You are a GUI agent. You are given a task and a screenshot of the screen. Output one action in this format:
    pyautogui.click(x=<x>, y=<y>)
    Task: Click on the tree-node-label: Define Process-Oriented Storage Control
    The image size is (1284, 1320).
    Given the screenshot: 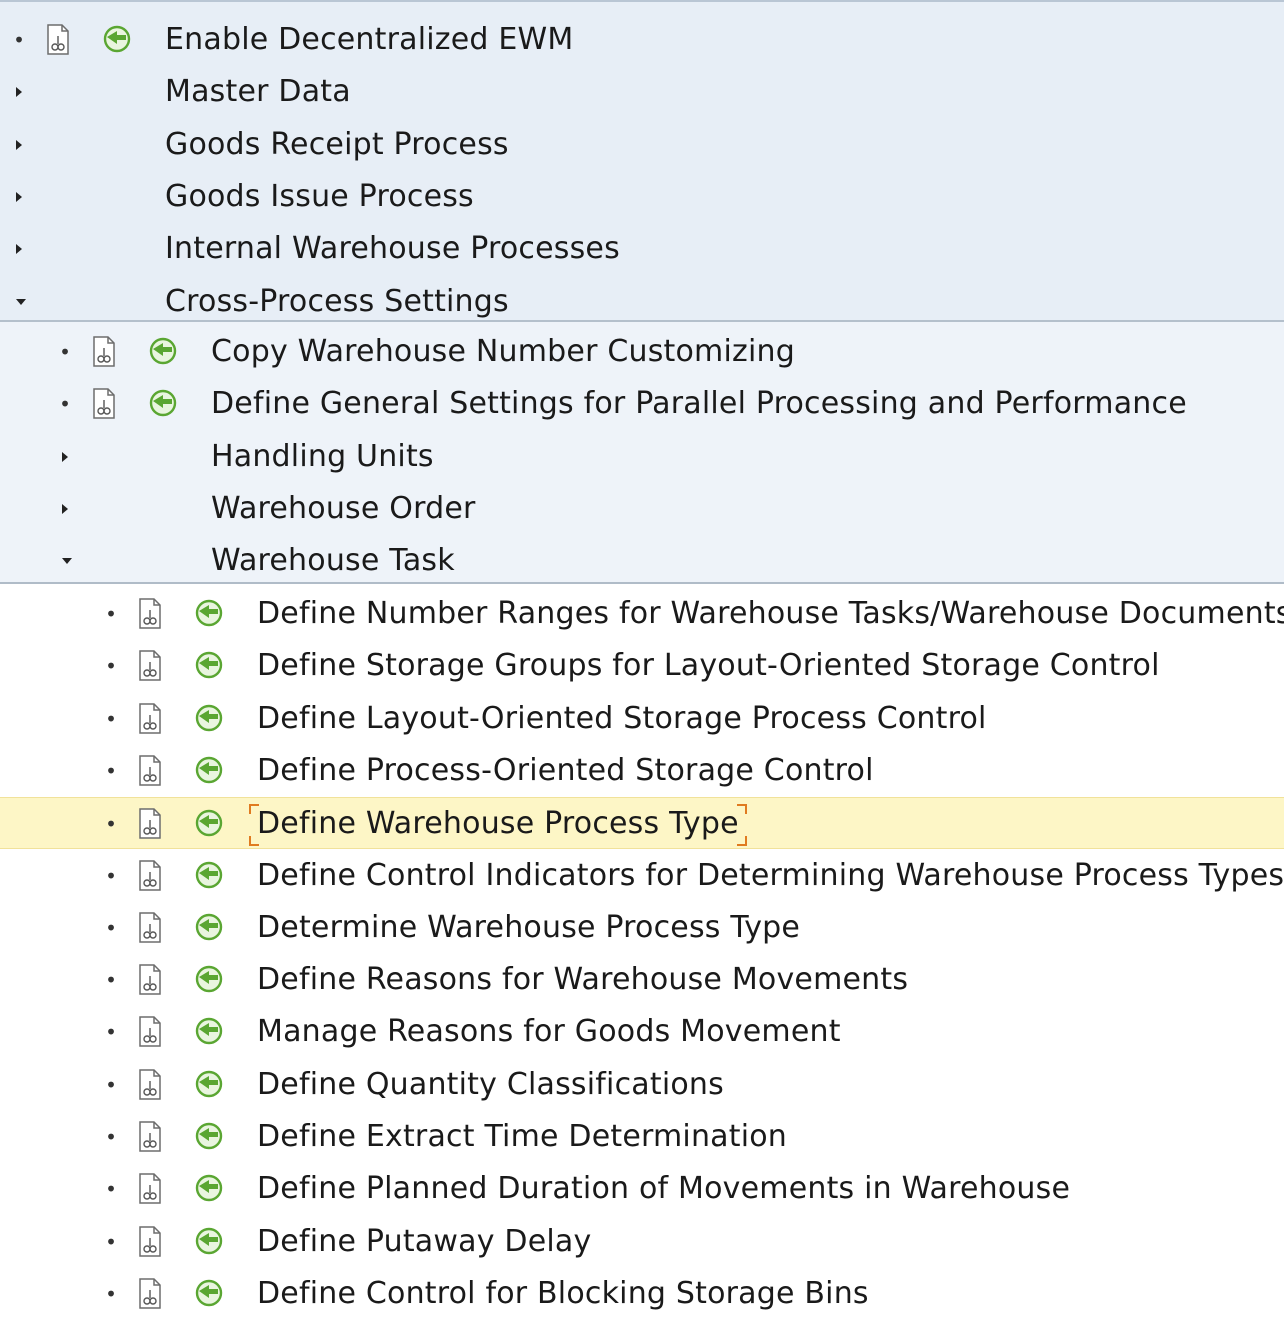 What is the action you would take?
    pyautogui.click(x=565, y=771)
    